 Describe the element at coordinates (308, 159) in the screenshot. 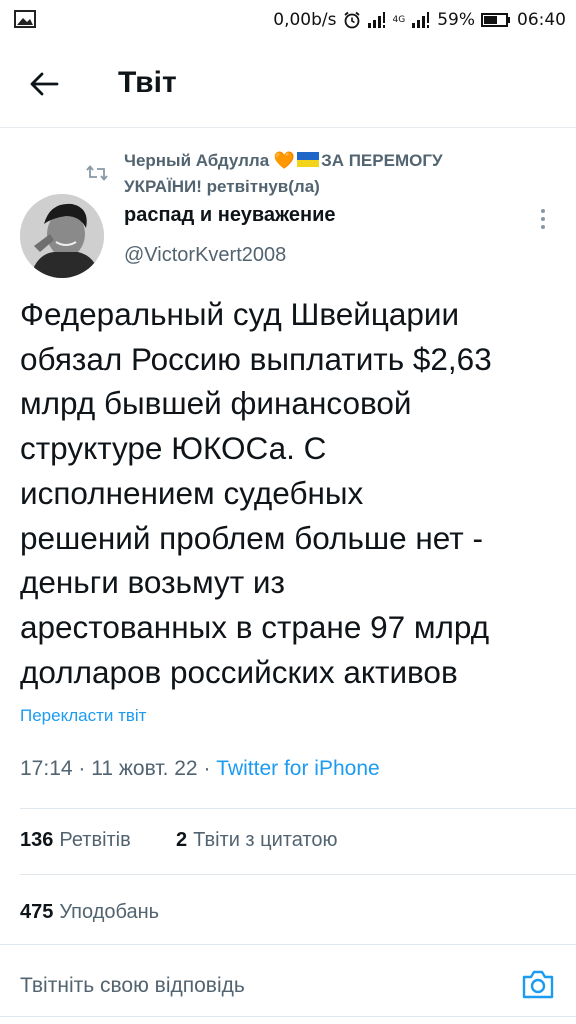

I see `ukraine-flag-icon` at that location.